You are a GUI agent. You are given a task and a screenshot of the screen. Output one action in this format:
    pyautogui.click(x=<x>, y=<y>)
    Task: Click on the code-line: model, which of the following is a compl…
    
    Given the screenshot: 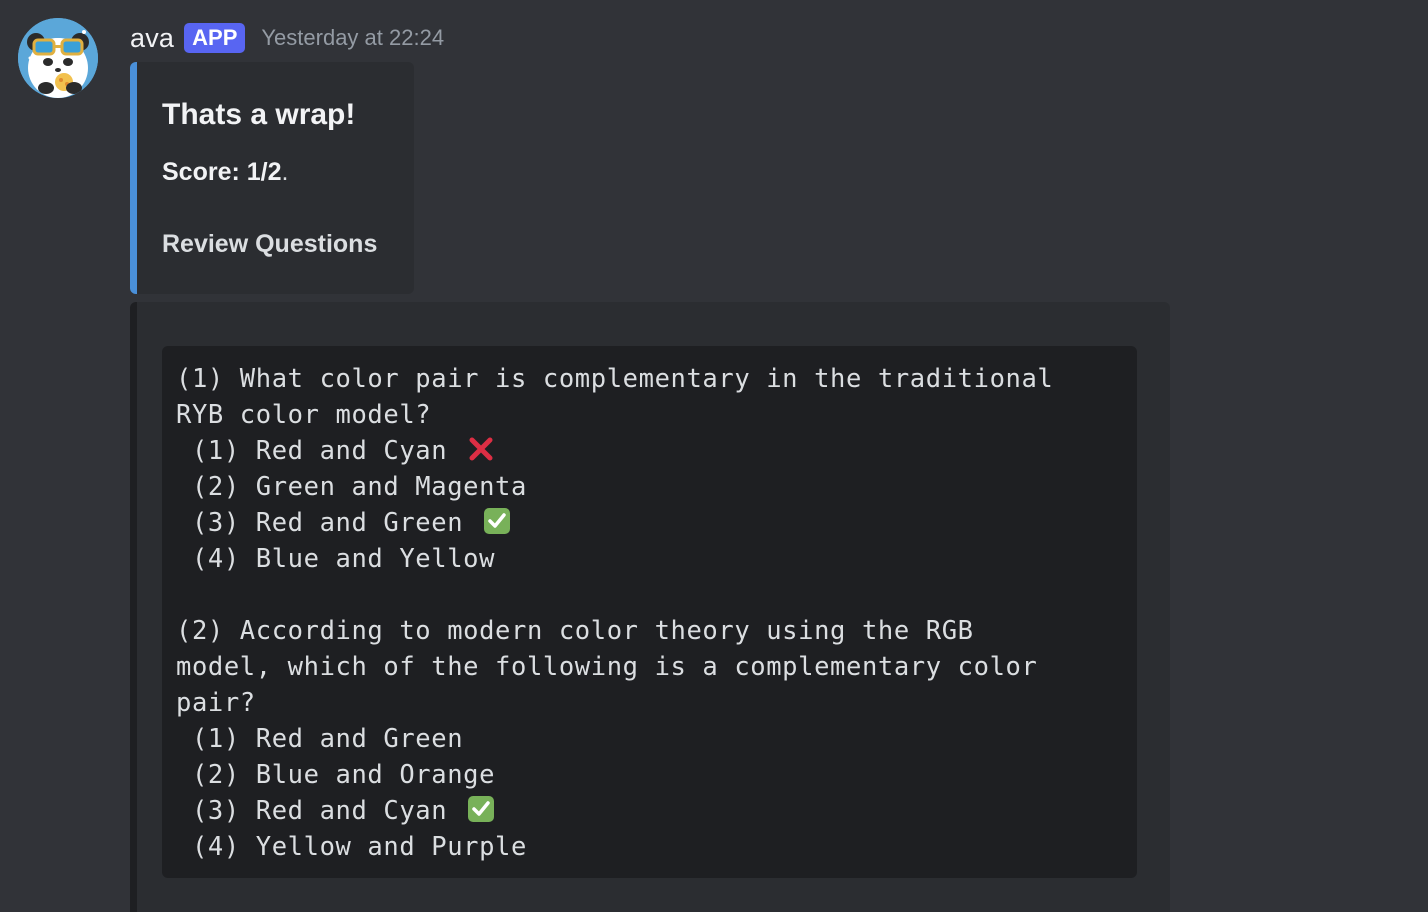 What is the action you would take?
    pyautogui.click(x=649, y=667)
    